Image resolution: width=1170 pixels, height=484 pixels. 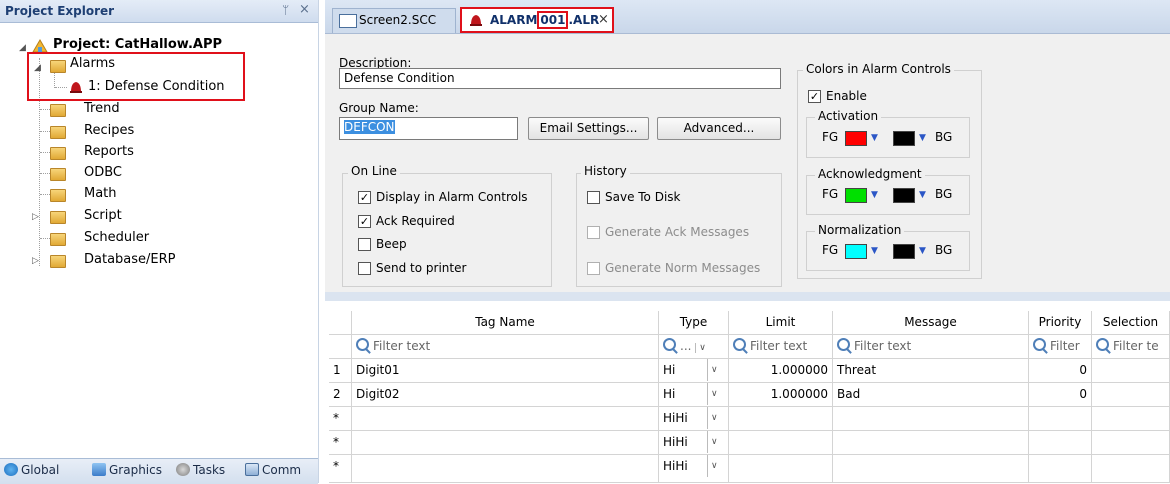 What do you see at coordinates (394, 20) in the screenshot?
I see `tab-screen2: Screen2.SCC` at bounding box center [394, 20].